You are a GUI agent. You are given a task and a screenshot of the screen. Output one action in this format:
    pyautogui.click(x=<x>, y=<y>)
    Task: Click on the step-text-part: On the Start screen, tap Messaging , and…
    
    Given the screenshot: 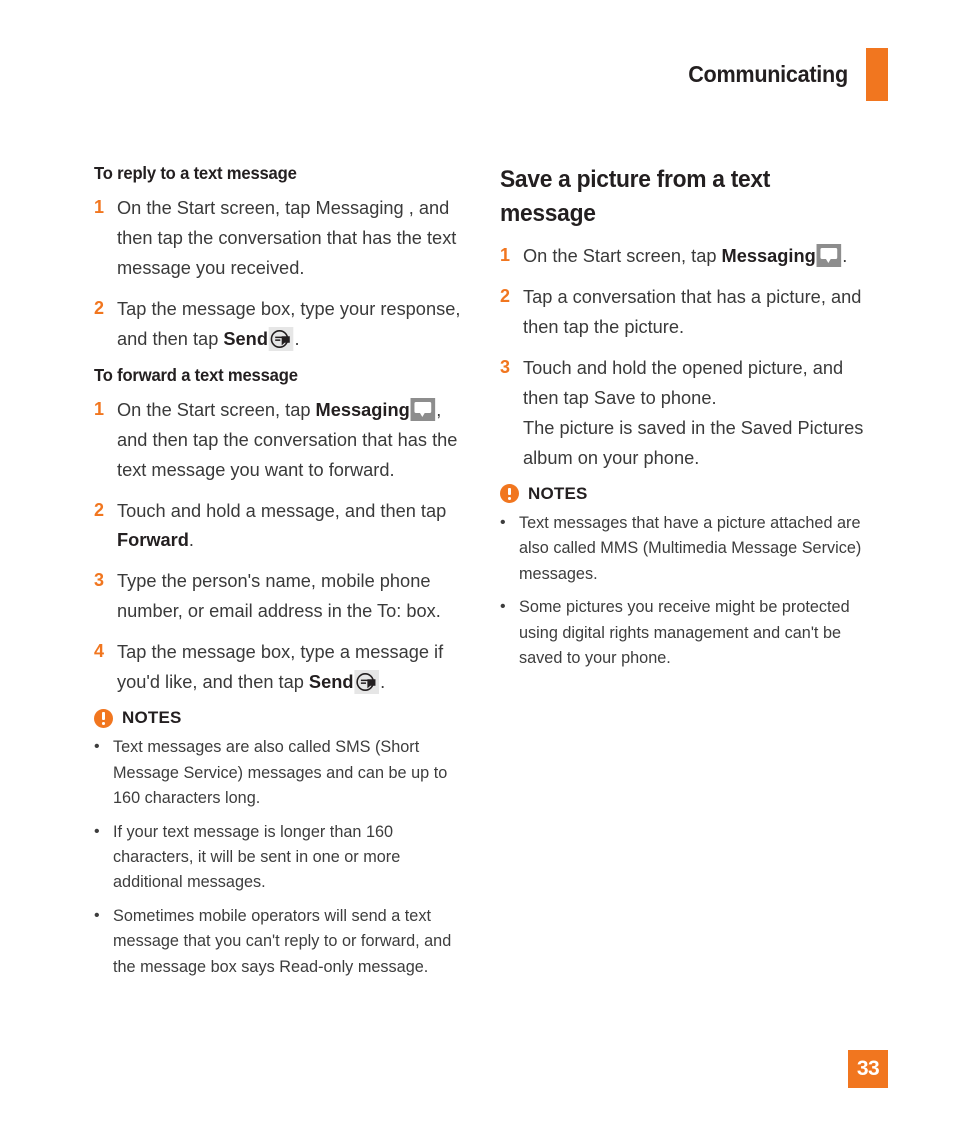 What is the action you would take?
    pyautogui.click(x=287, y=237)
    